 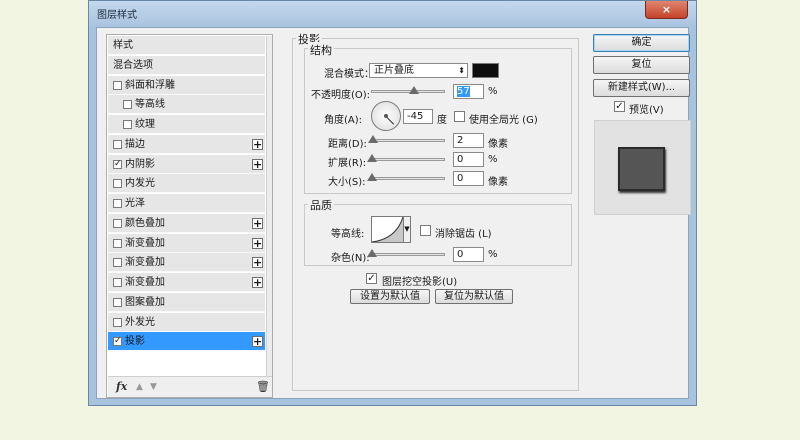 What do you see at coordinates (407, 229) in the screenshot?
I see `contour-dropdown-icon: ▼` at bounding box center [407, 229].